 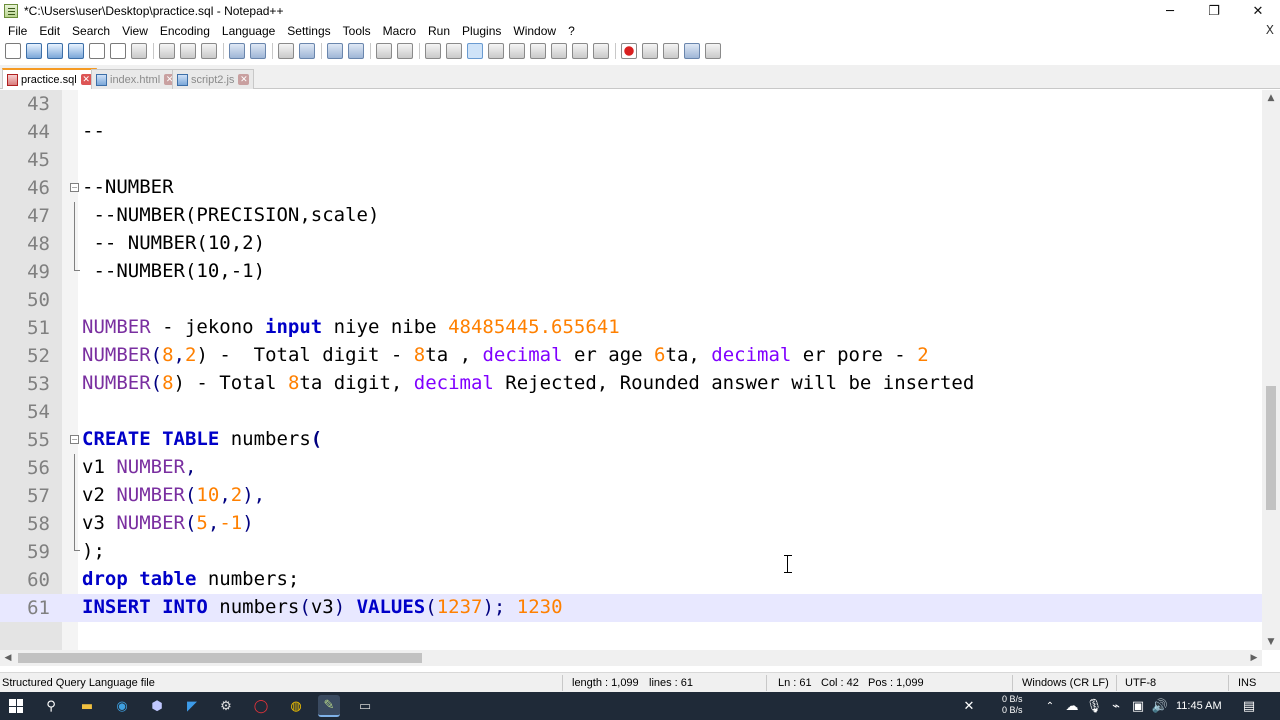 What do you see at coordinates (51, 706) in the screenshot?
I see `search-icon: ⚲` at bounding box center [51, 706].